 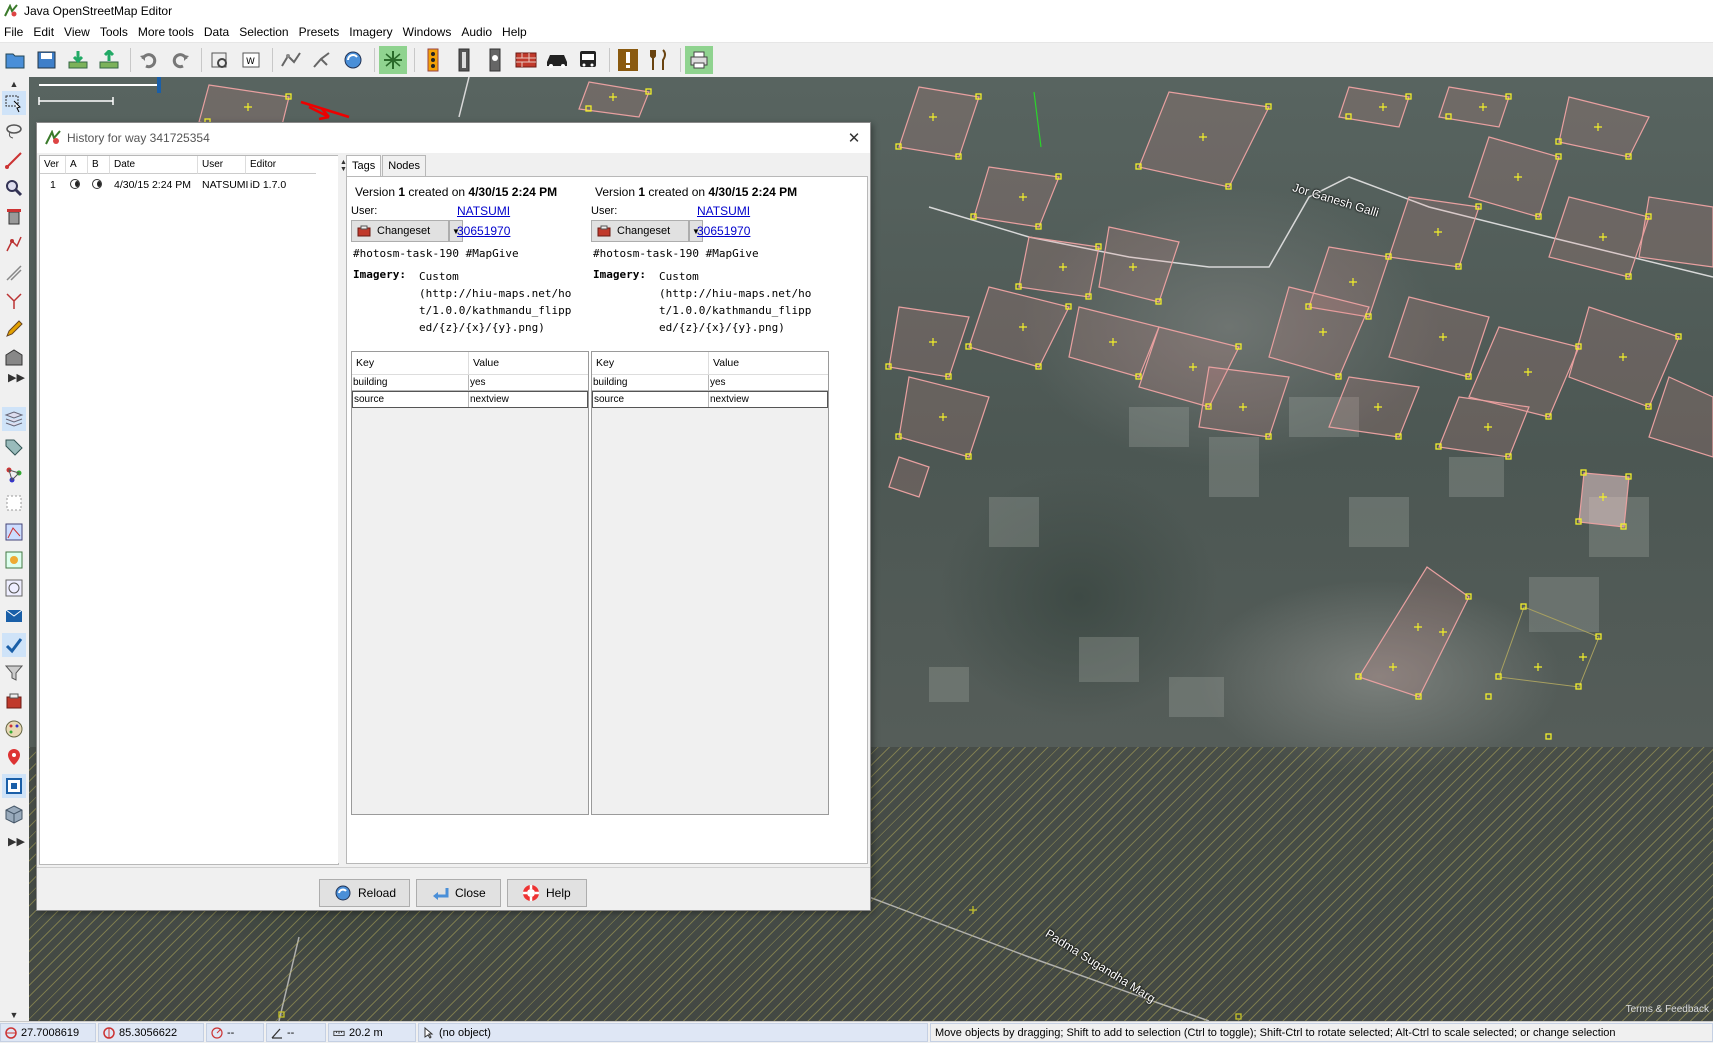 What do you see at coordinates (14, 475) in the screenshot?
I see `relations-panel-icon` at bounding box center [14, 475].